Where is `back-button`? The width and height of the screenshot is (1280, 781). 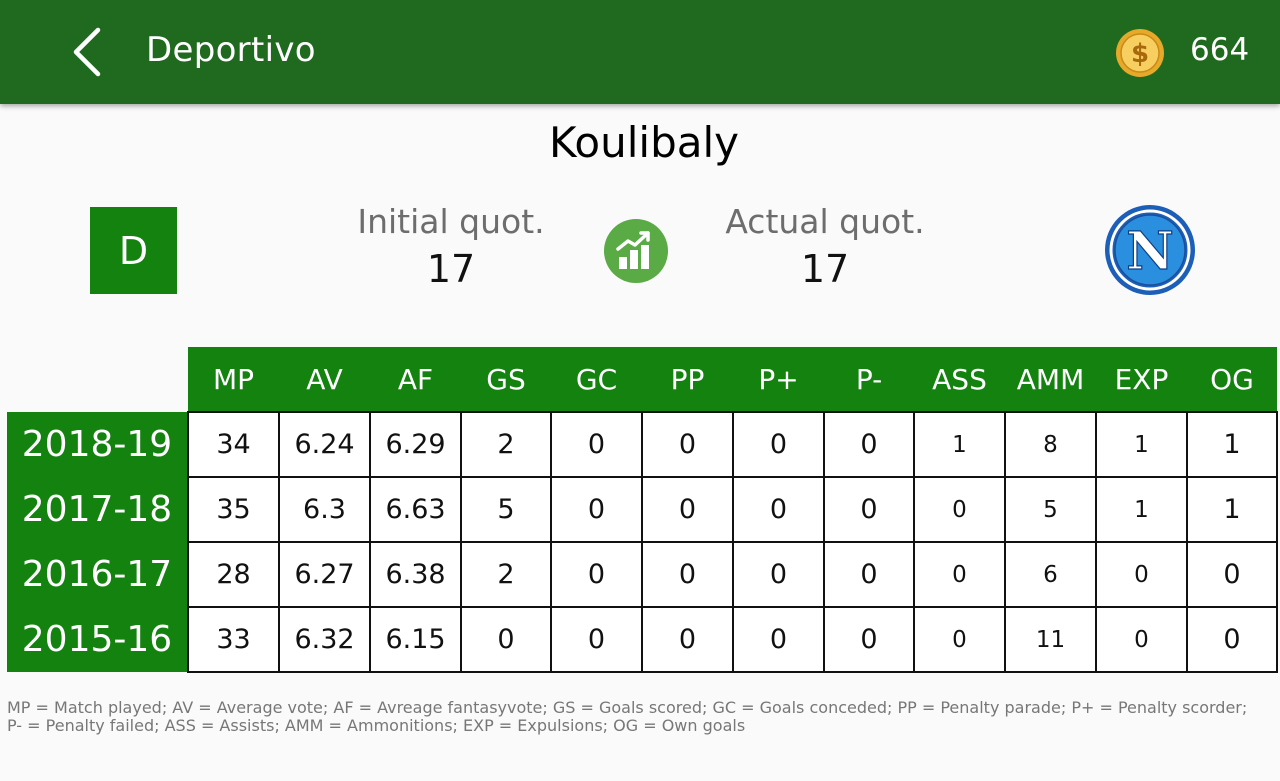
back-button is located at coordinates (88, 52).